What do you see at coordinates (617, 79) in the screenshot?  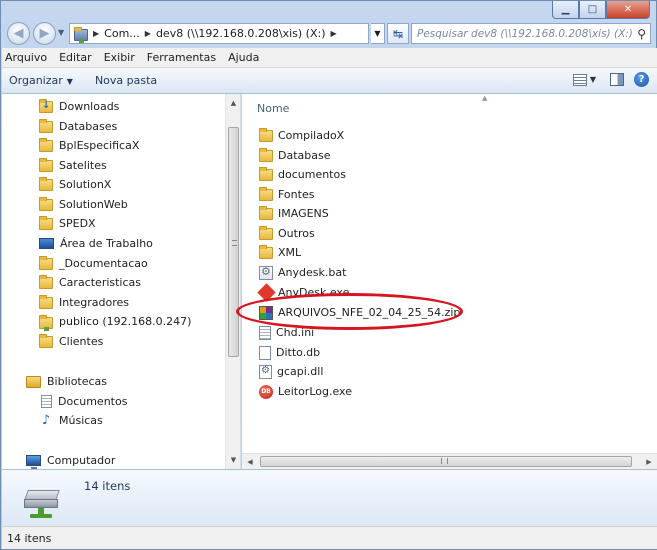 I see `preview-pane-icon` at bounding box center [617, 79].